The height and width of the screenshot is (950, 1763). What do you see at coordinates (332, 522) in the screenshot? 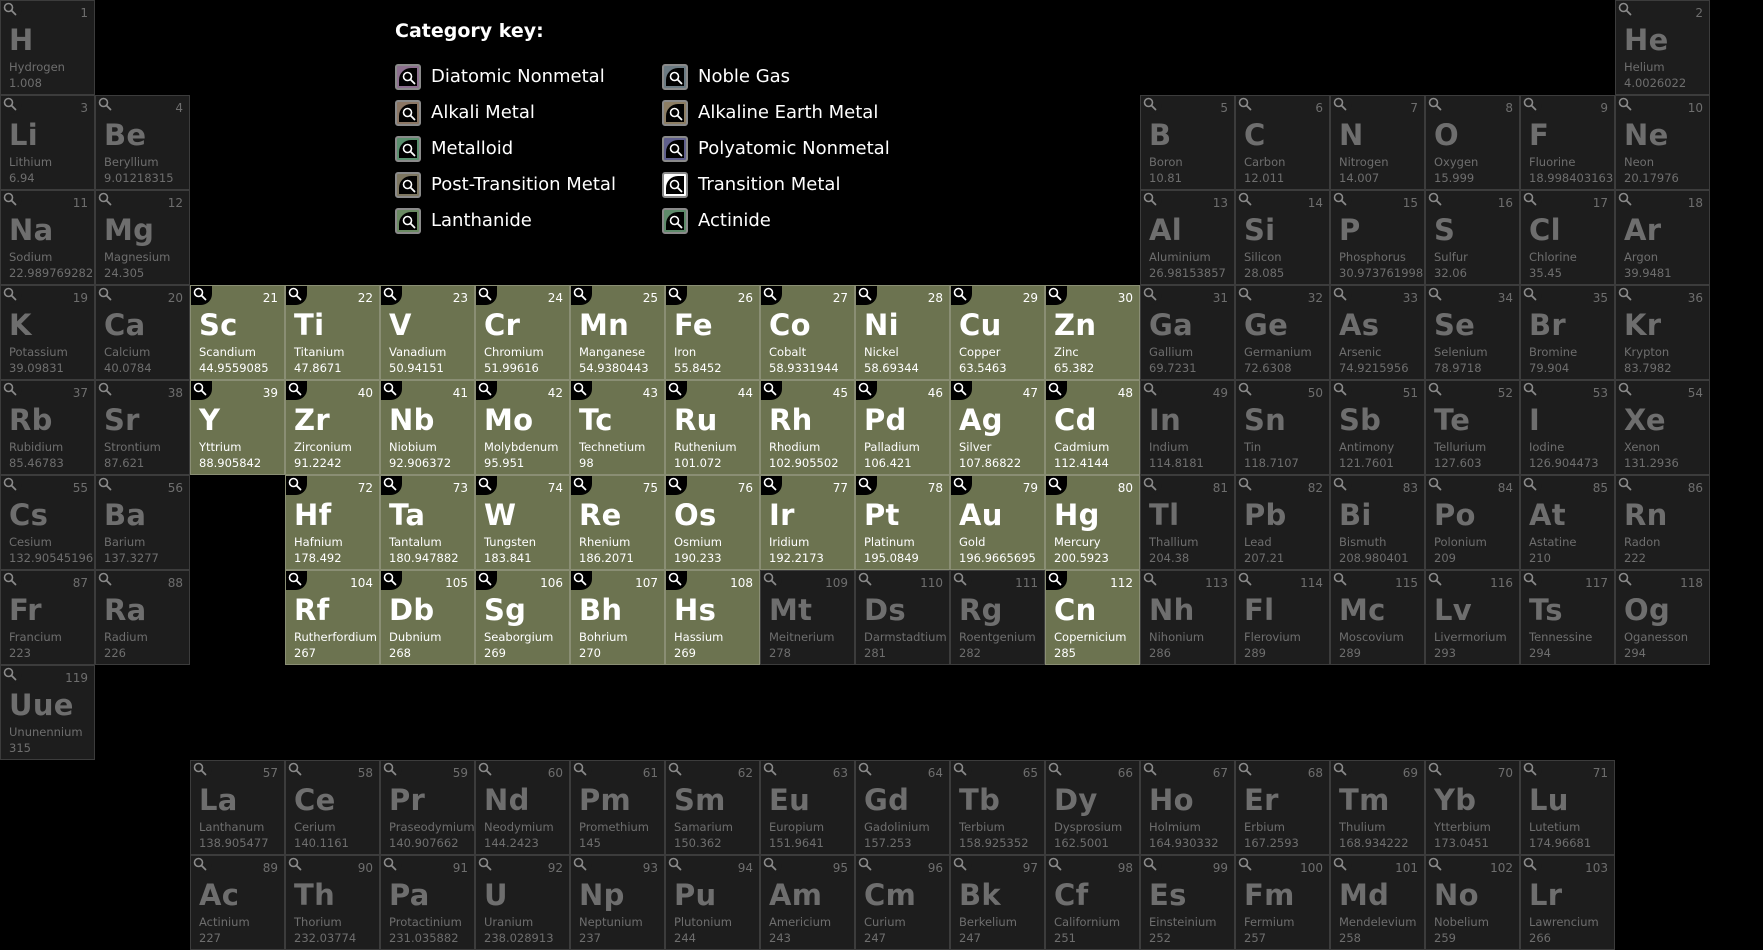
I see `element-cell-hf: 72 Hf Hafnium 178.492` at bounding box center [332, 522].